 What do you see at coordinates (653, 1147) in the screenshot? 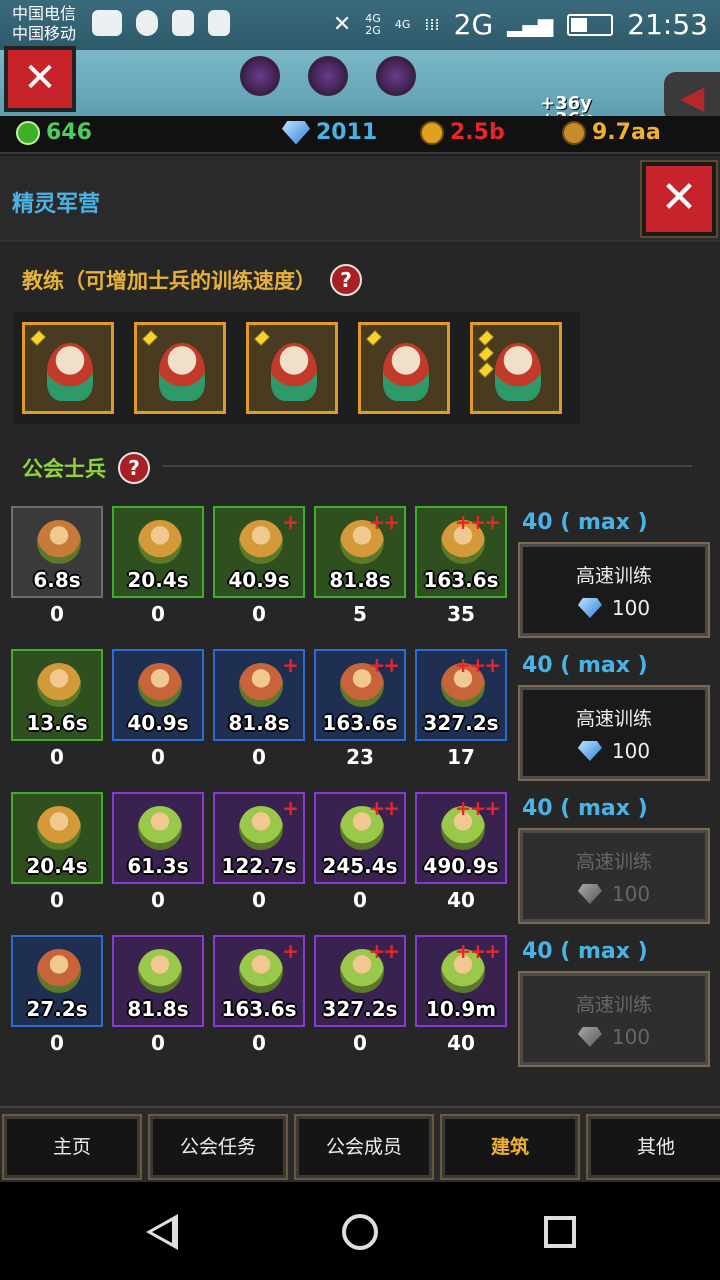
I see `tab-4: 其他` at bounding box center [653, 1147].